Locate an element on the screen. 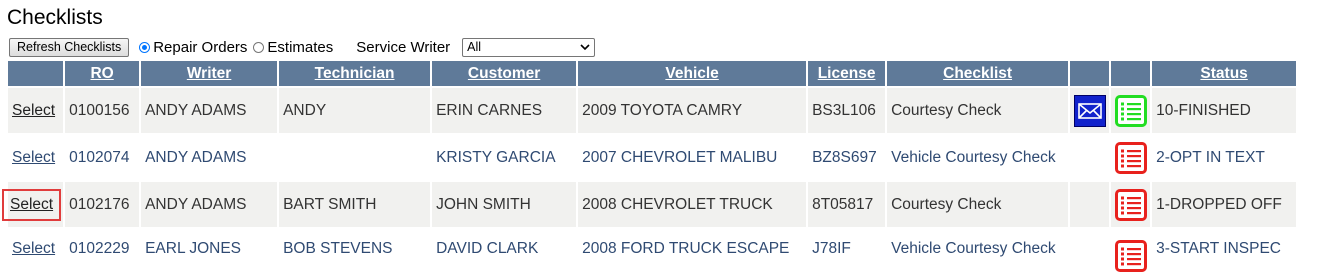 The height and width of the screenshot is (274, 1322). col-header-ro: RO is located at coordinates (102, 74).